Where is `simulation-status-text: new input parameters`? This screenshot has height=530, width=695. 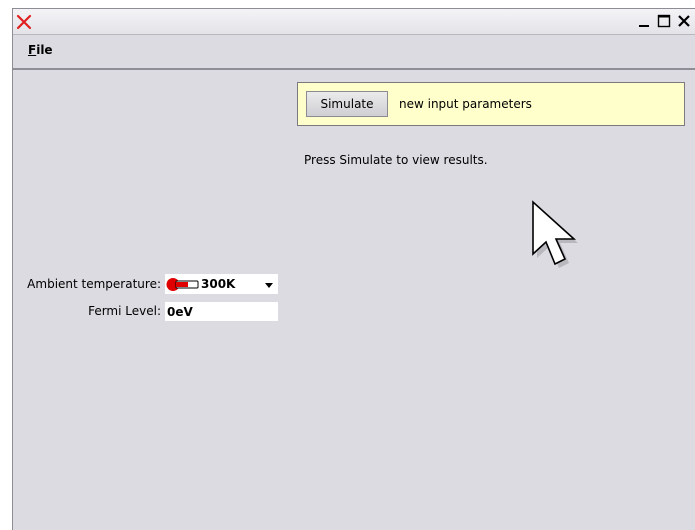 simulation-status-text: new input parameters is located at coordinates (465, 104).